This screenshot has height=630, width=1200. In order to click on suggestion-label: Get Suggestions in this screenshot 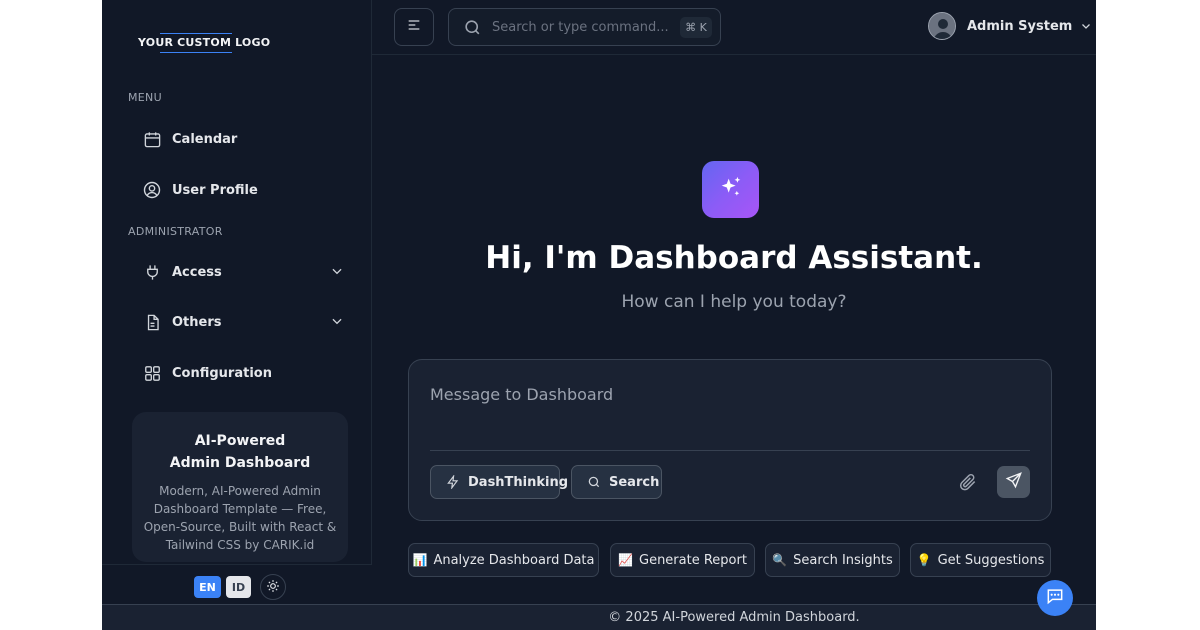, I will do `click(991, 560)`.